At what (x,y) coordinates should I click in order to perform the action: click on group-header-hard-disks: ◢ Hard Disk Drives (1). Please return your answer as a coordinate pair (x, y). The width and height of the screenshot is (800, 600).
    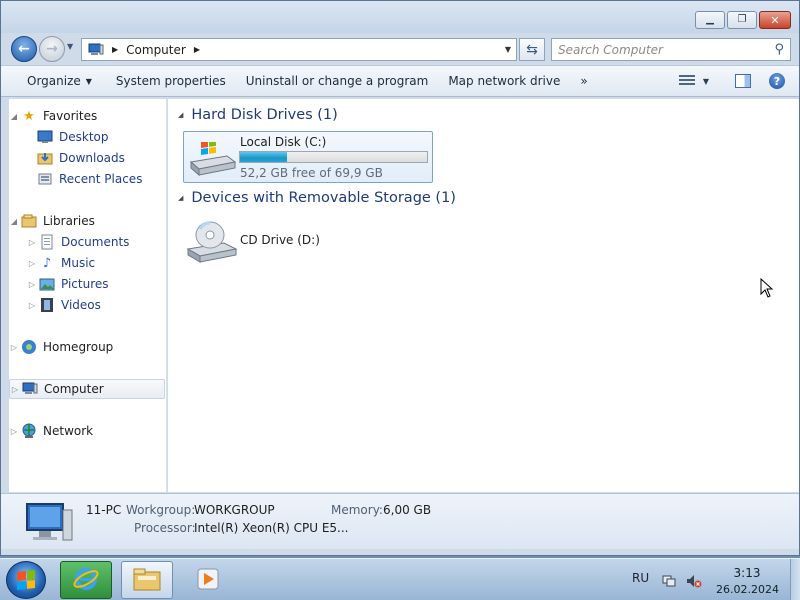
    Looking at the image, I should click on (258, 115).